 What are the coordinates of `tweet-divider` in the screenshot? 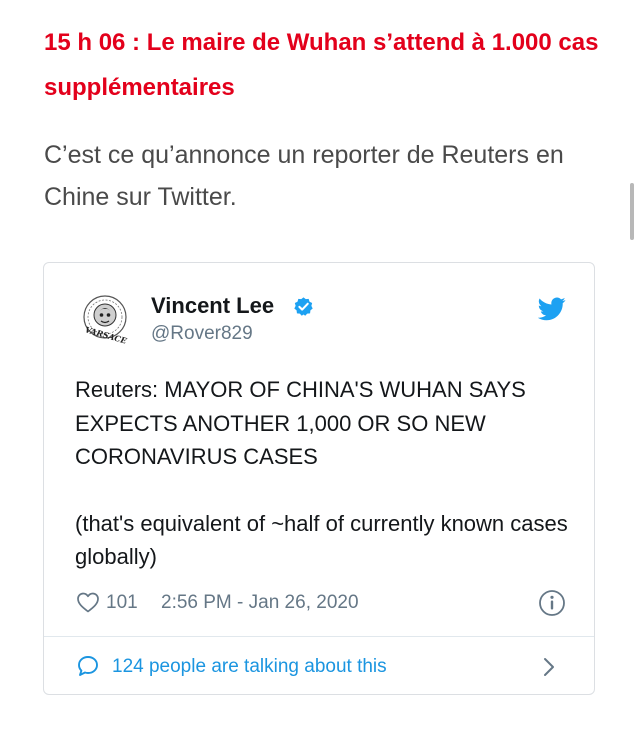 It's located at (319, 636).